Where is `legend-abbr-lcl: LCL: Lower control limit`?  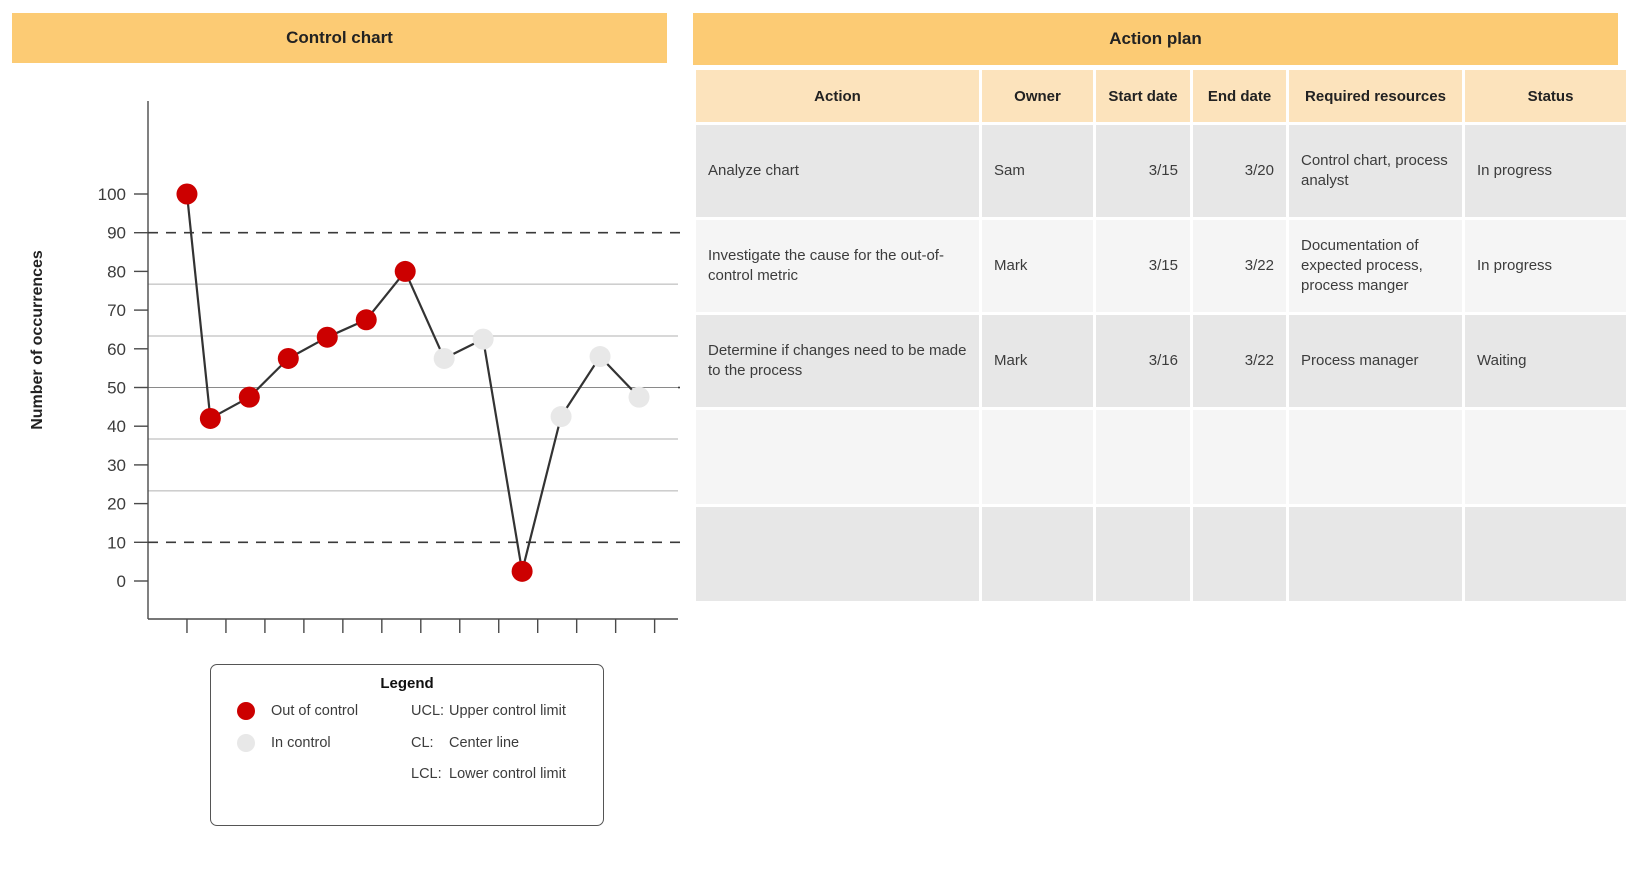
legend-abbr-lcl: LCL: Lower control limit is located at coordinates (507, 774).